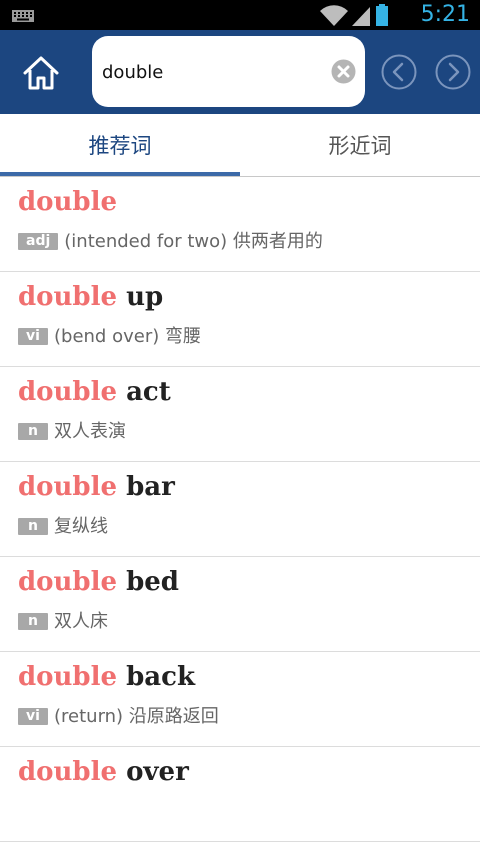  I want to click on active-tab-indicator, so click(120, 174).